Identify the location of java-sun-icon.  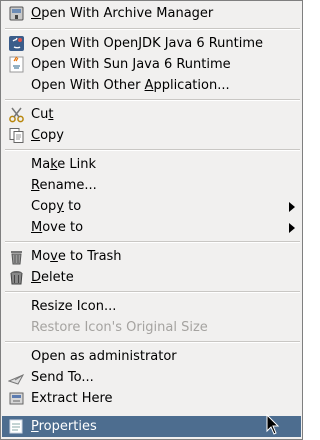
(16, 64).